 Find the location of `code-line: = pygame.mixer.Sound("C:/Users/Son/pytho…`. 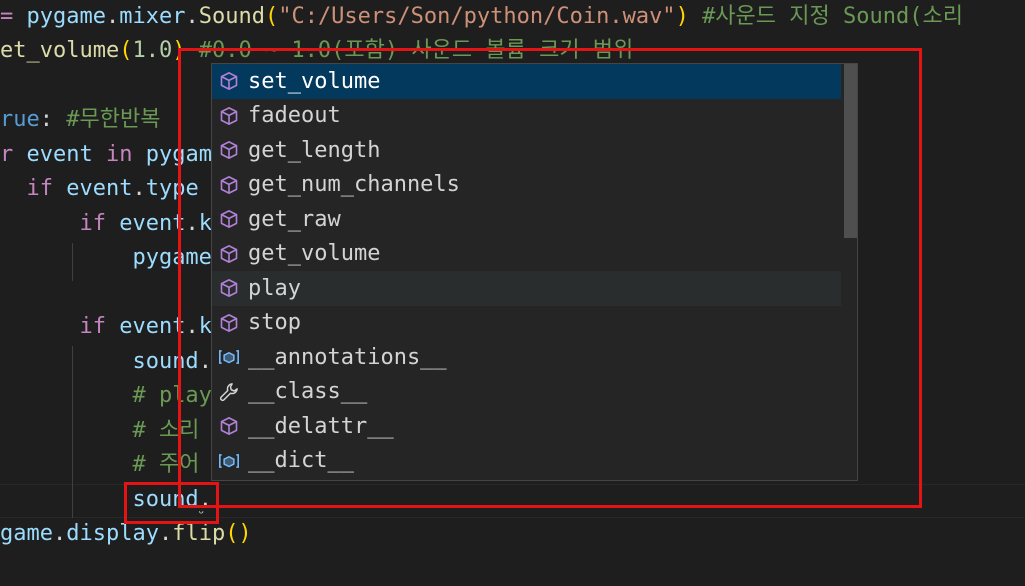

code-line: = pygame.mixer.Sound("C:/Users/Son/pytho… is located at coordinates (512, 17).